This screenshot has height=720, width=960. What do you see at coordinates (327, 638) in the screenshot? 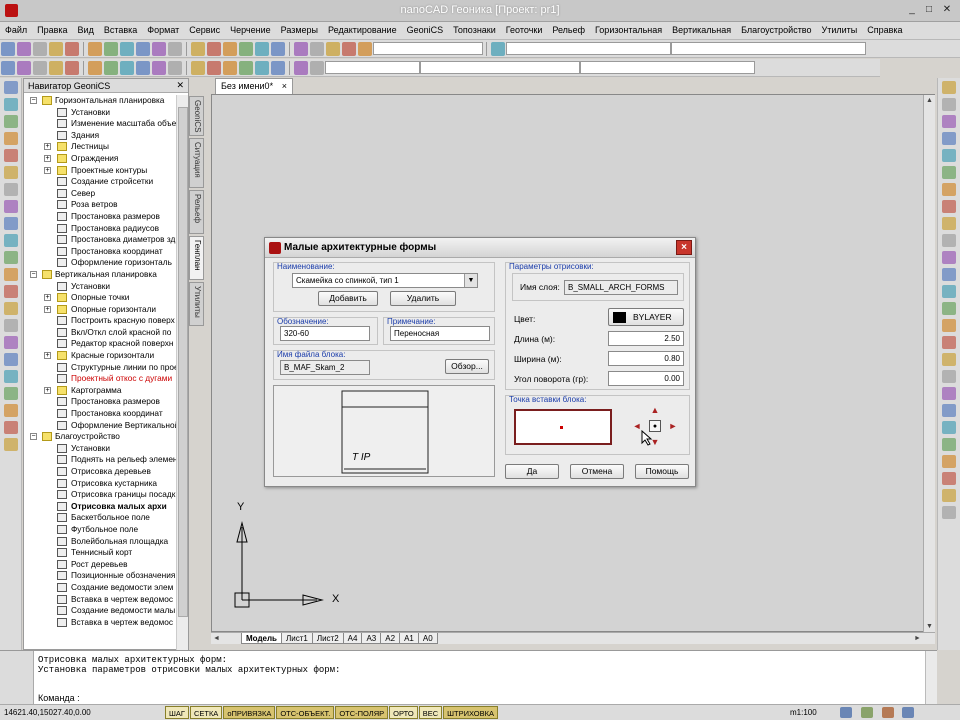
I see `layout-tab: Лист2` at bounding box center [327, 638].